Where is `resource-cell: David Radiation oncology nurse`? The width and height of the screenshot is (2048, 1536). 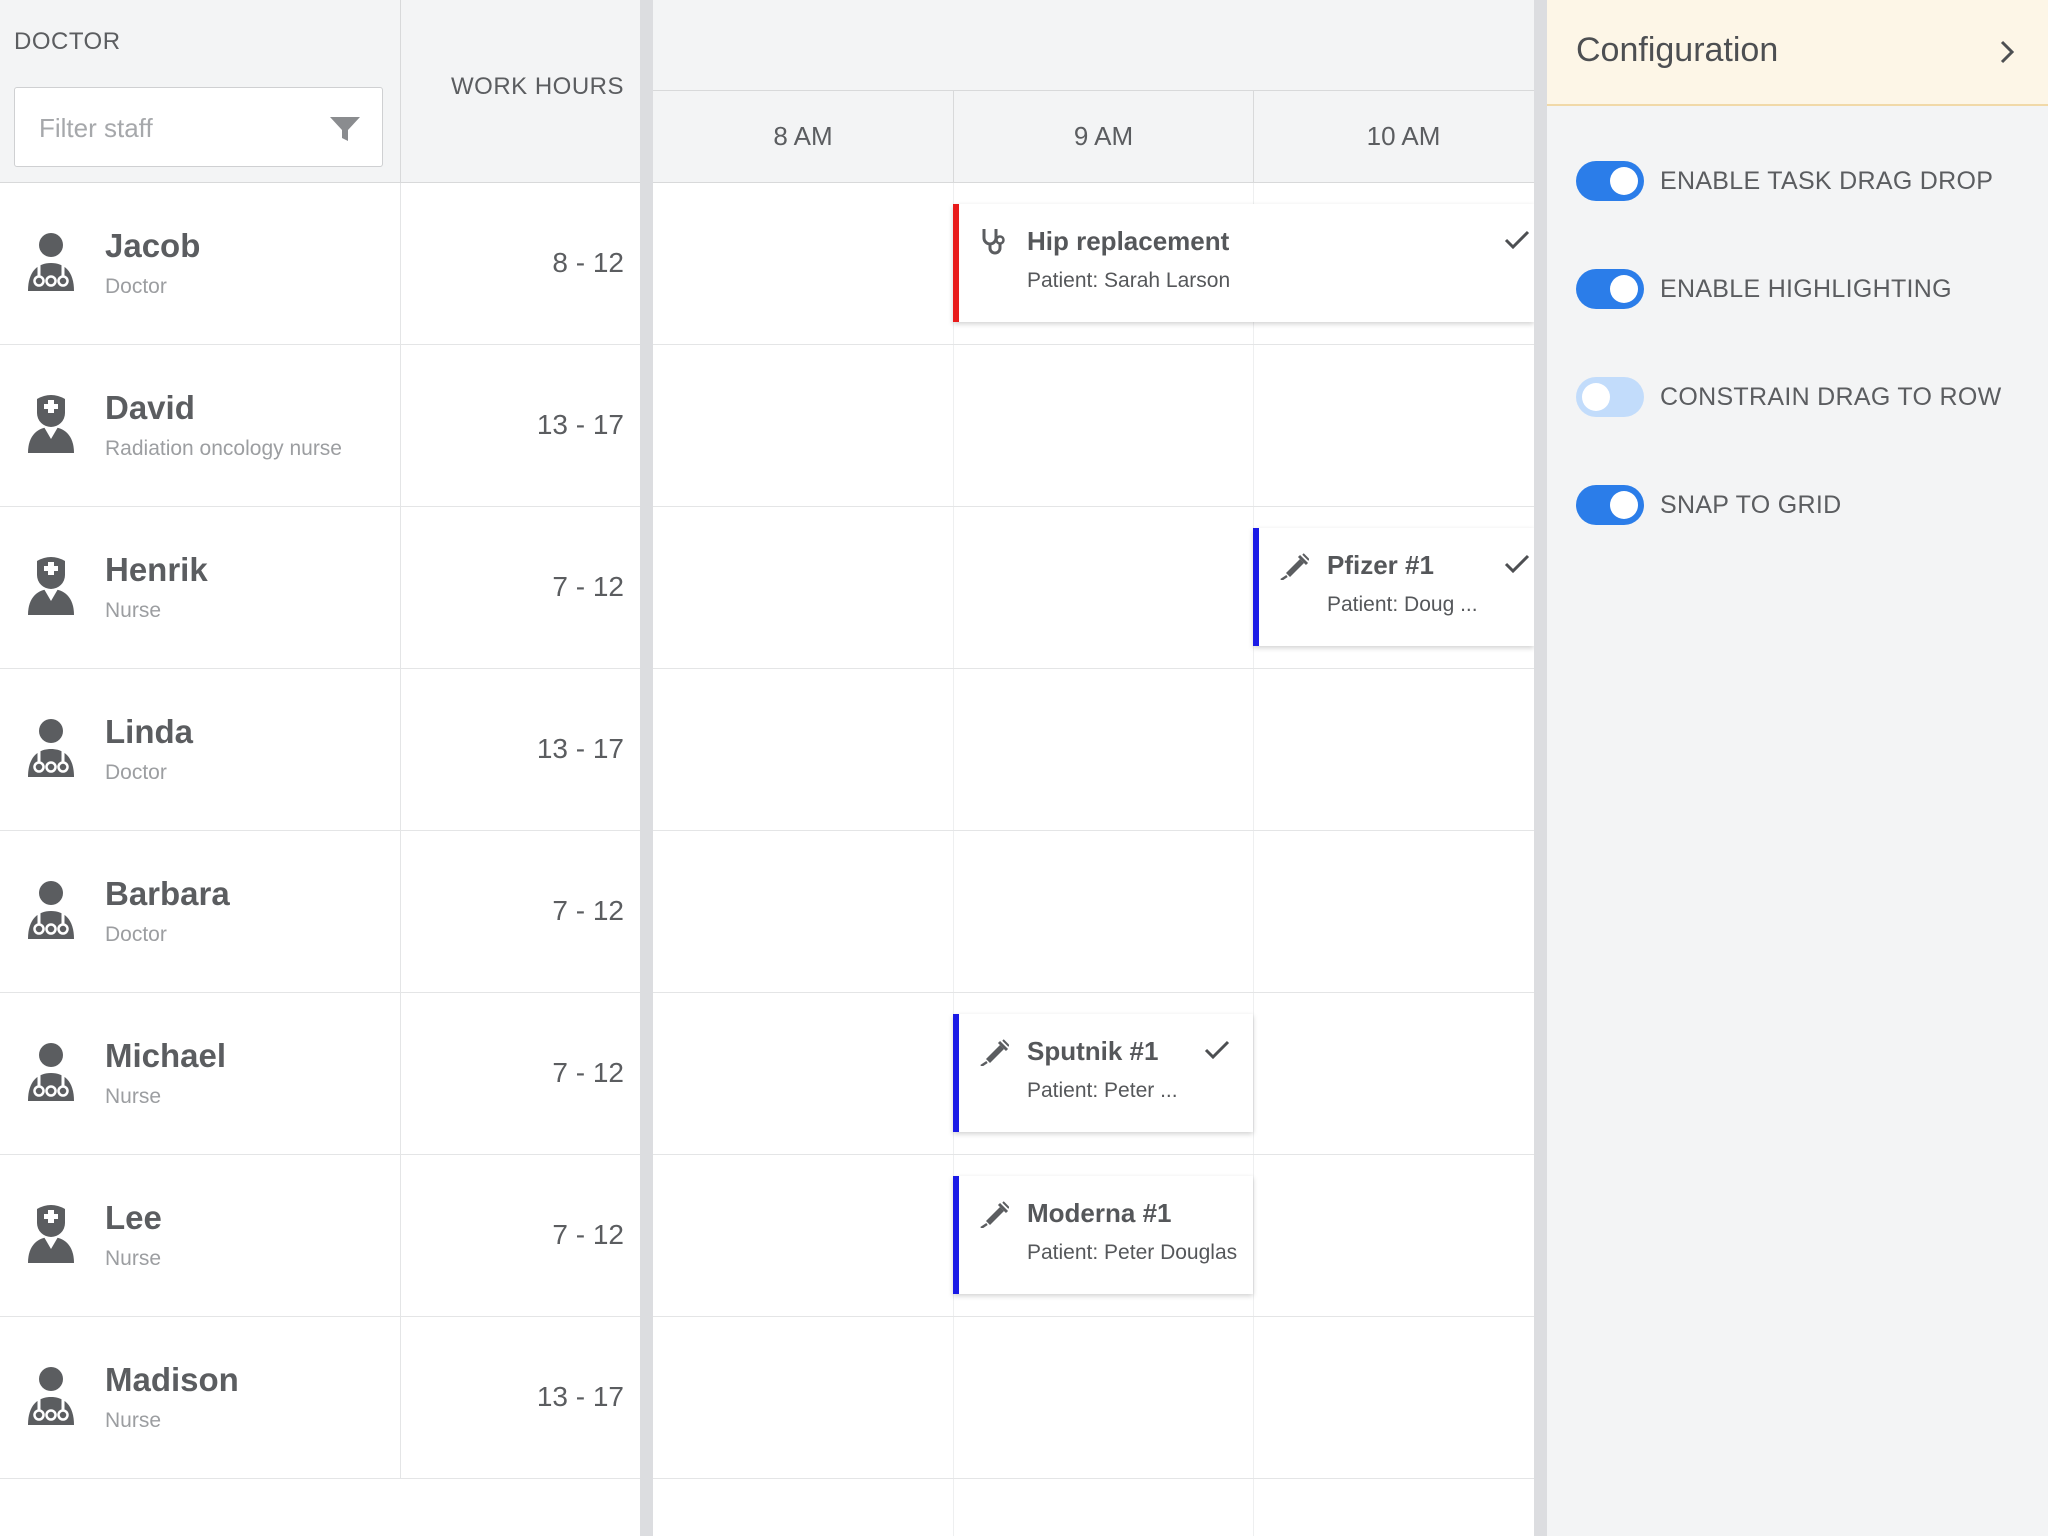 resource-cell: David Radiation oncology nurse is located at coordinates (200, 425).